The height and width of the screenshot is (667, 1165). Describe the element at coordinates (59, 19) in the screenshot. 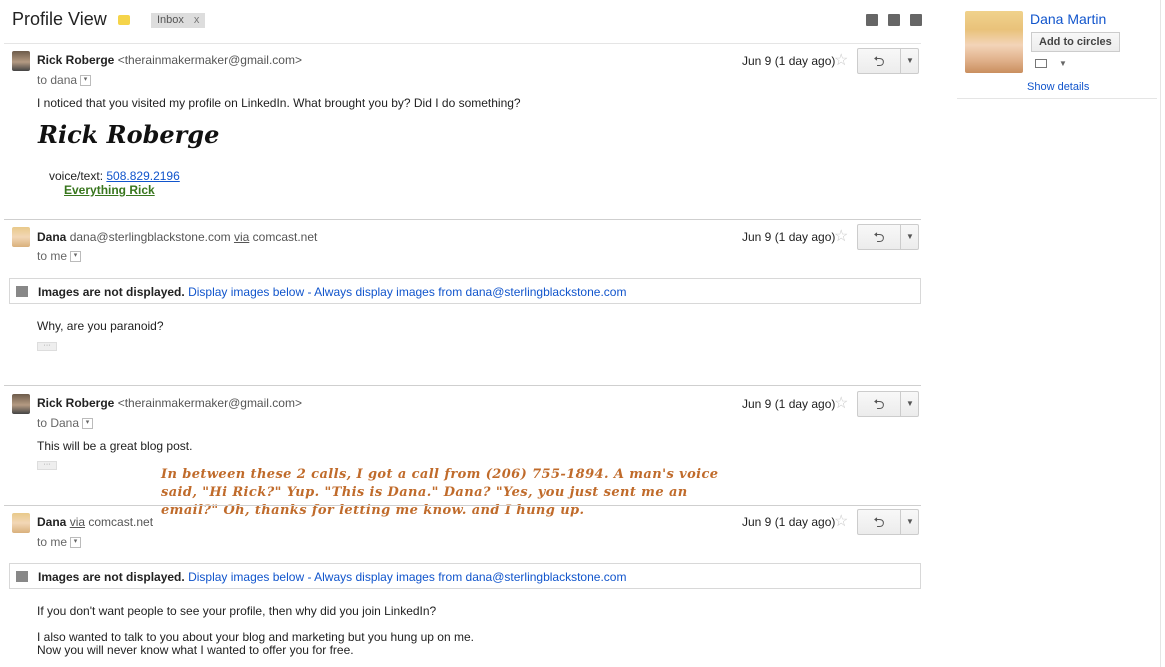

I see `page-title: Profile View` at that location.